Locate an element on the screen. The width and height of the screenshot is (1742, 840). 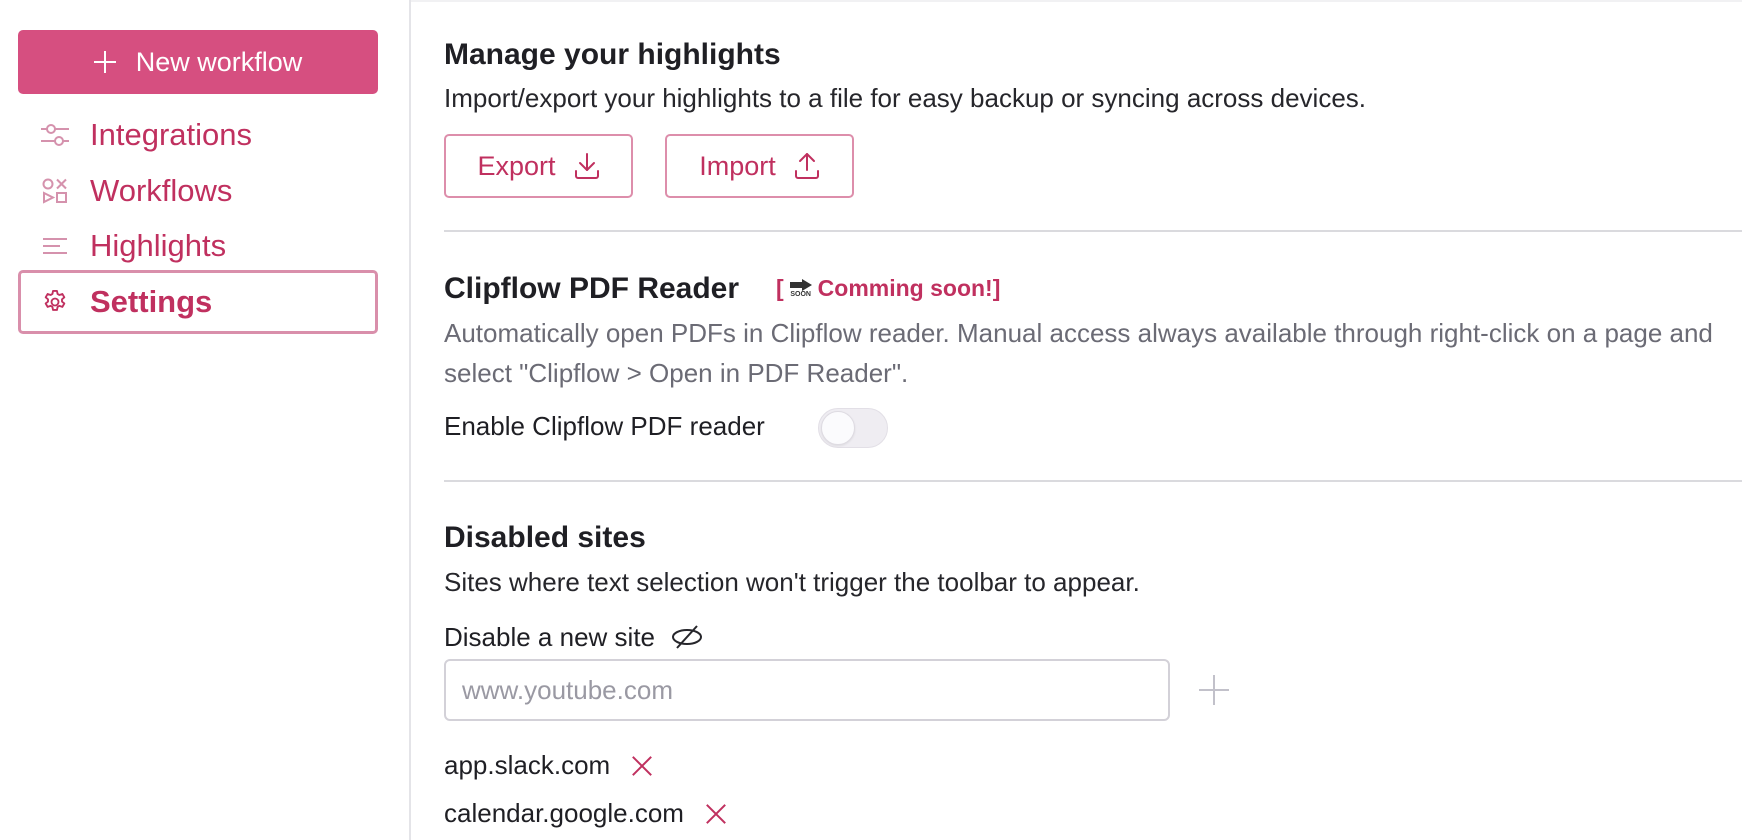
add-site-button is located at coordinates (1214, 690).